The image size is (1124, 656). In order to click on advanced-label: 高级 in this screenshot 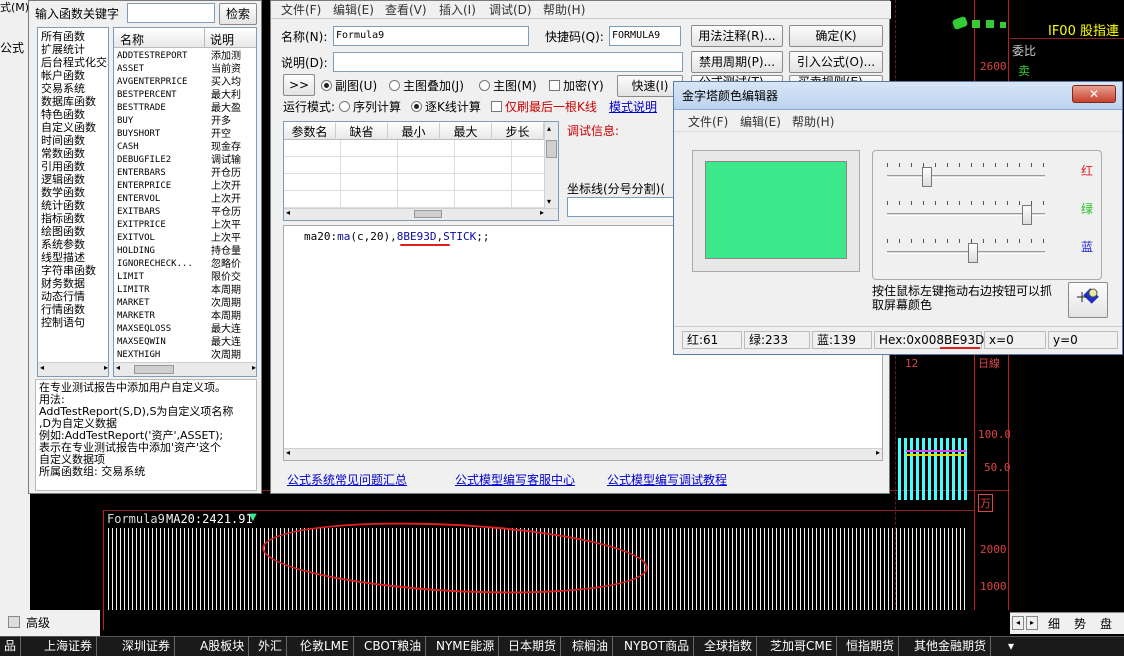, I will do `click(38, 622)`.